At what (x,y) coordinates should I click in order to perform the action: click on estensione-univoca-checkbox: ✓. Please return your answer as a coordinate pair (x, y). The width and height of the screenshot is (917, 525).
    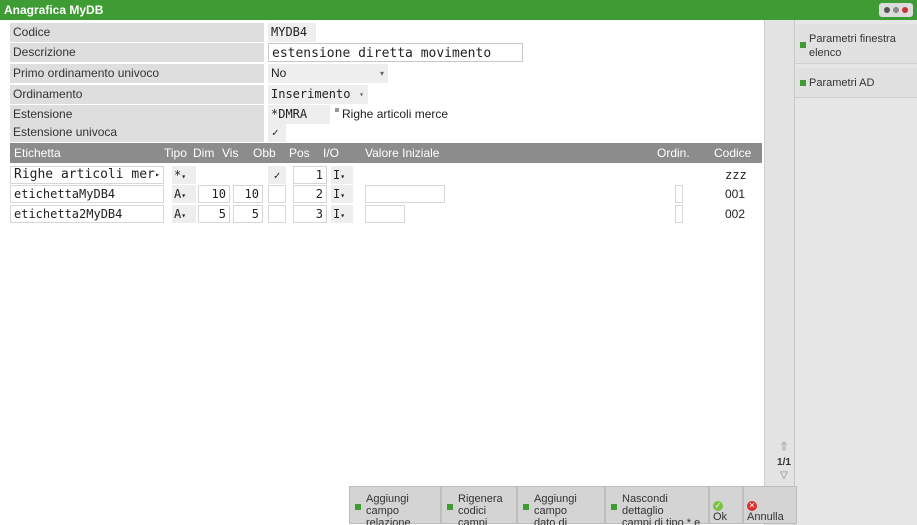
    Looking at the image, I should click on (277, 132).